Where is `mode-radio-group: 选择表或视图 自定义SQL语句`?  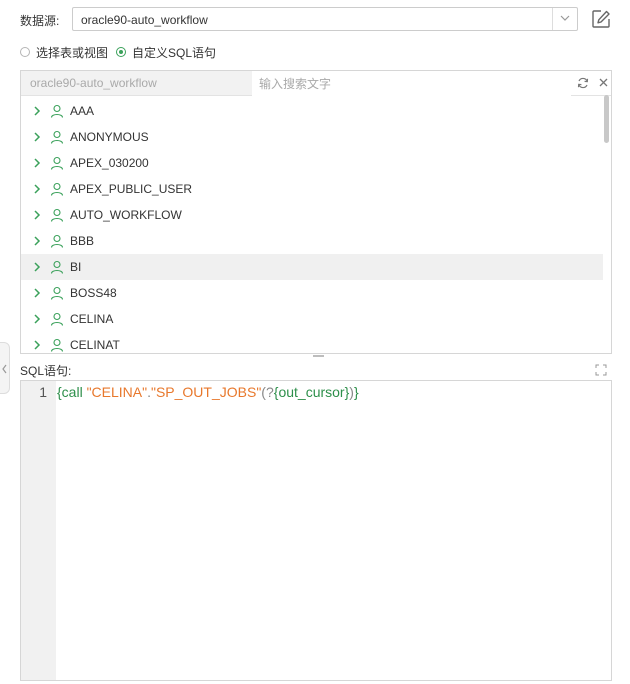
mode-radio-group: 选择表或视图 自定义SQL语句 is located at coordinates (122, 52).